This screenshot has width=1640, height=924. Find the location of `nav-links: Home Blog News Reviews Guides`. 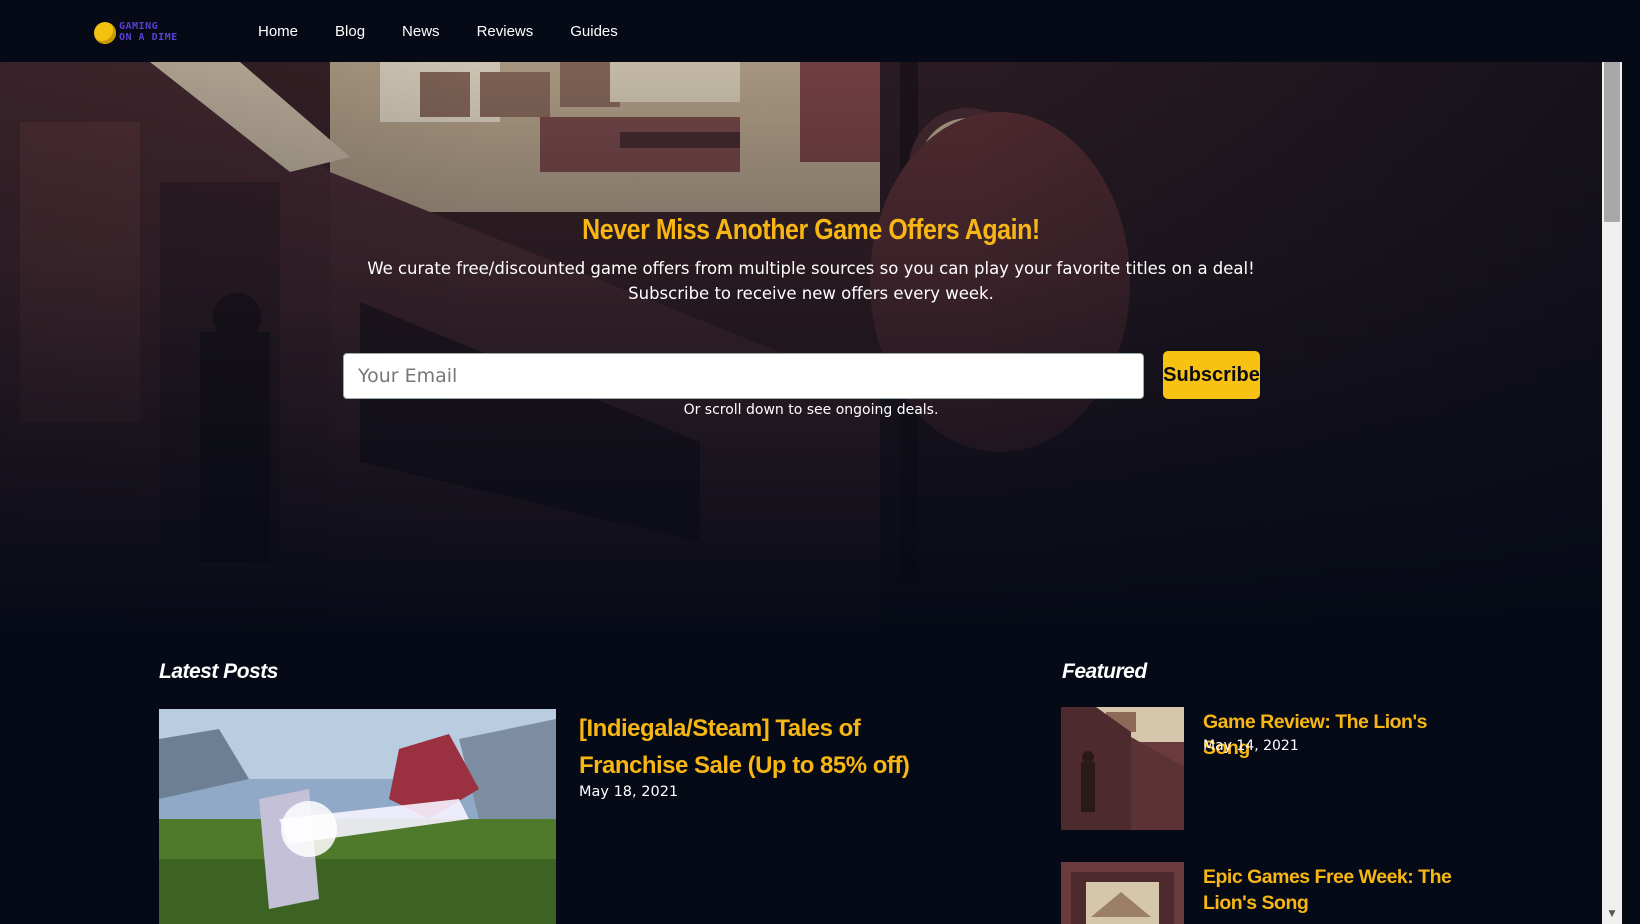

nav-links: Home Blog News Reviews Guides is located at coordinates (456, 31).